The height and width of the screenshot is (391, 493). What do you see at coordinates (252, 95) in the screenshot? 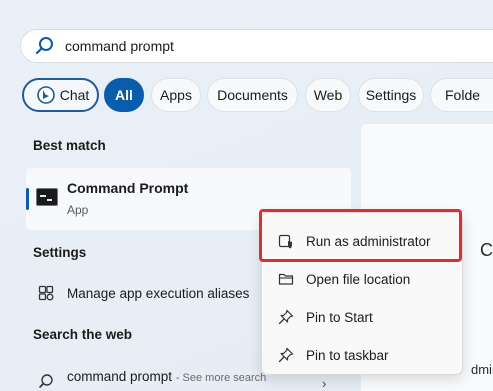
I see `filter-documents: Documents` at bounding box center [252, 95].